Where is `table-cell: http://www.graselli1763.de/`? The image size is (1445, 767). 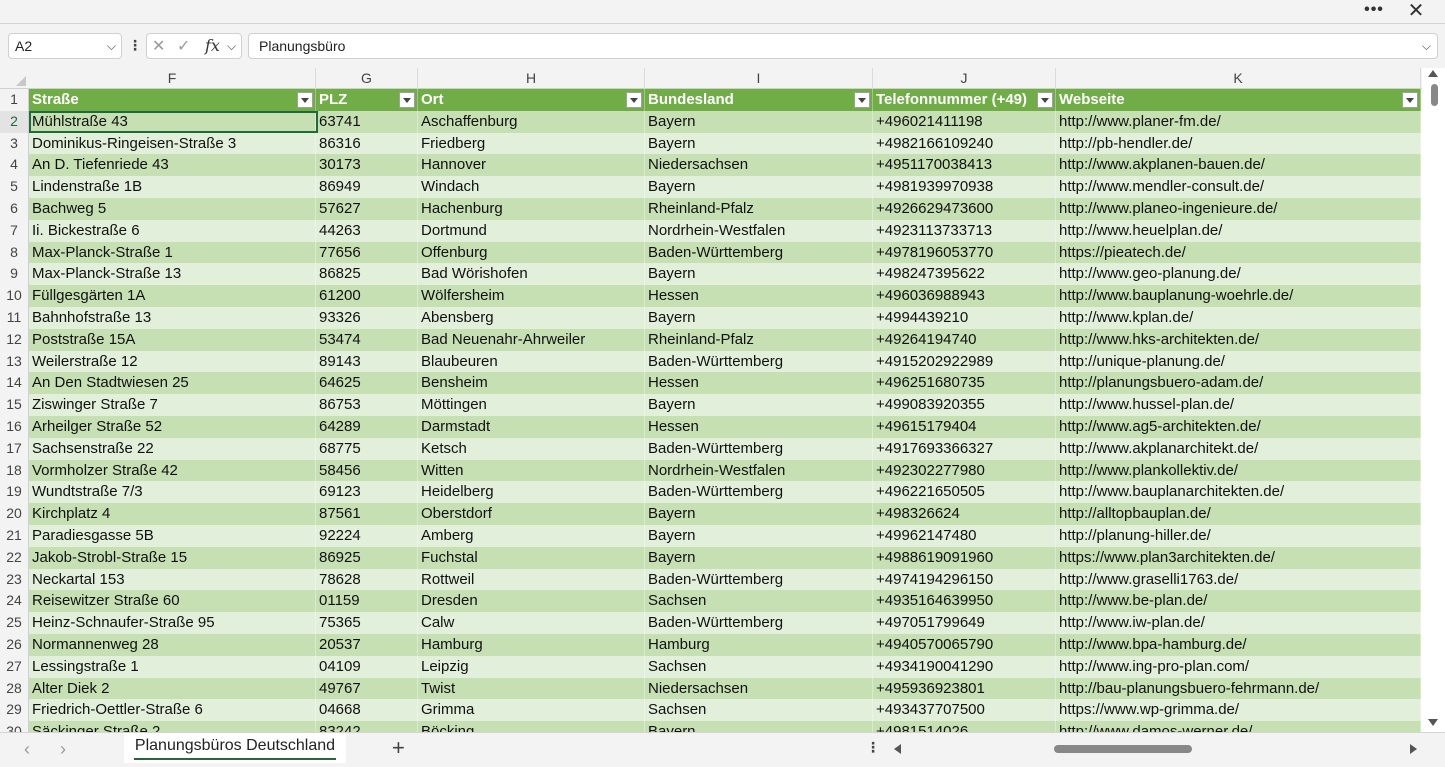 table-cell: http://www.graselli1763.de/ is located at coordinates (1238, 579).